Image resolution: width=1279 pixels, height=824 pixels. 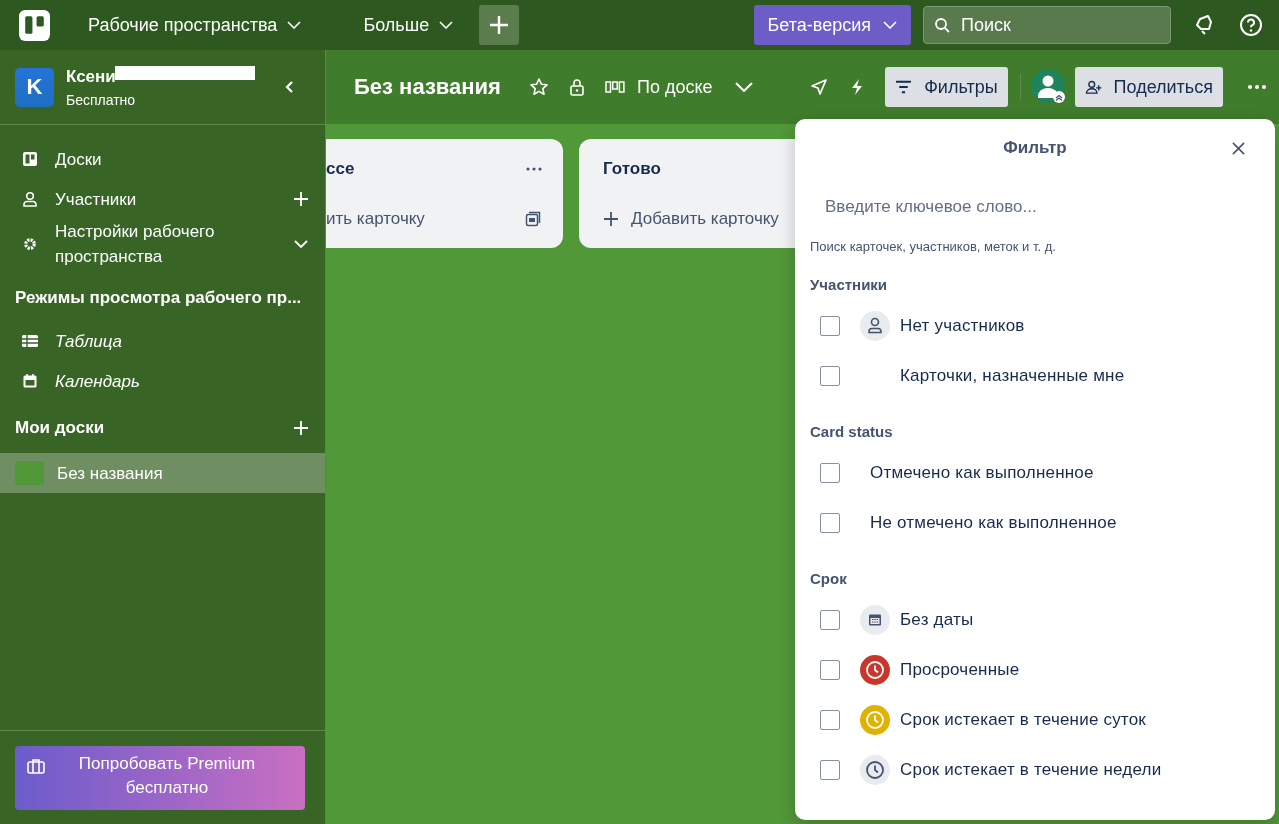 What do you see at coordinates (1023, 720) in the screenshot?
I see `filter-option: Срок истекает в течение суток` at bounding box center [1023, 720].